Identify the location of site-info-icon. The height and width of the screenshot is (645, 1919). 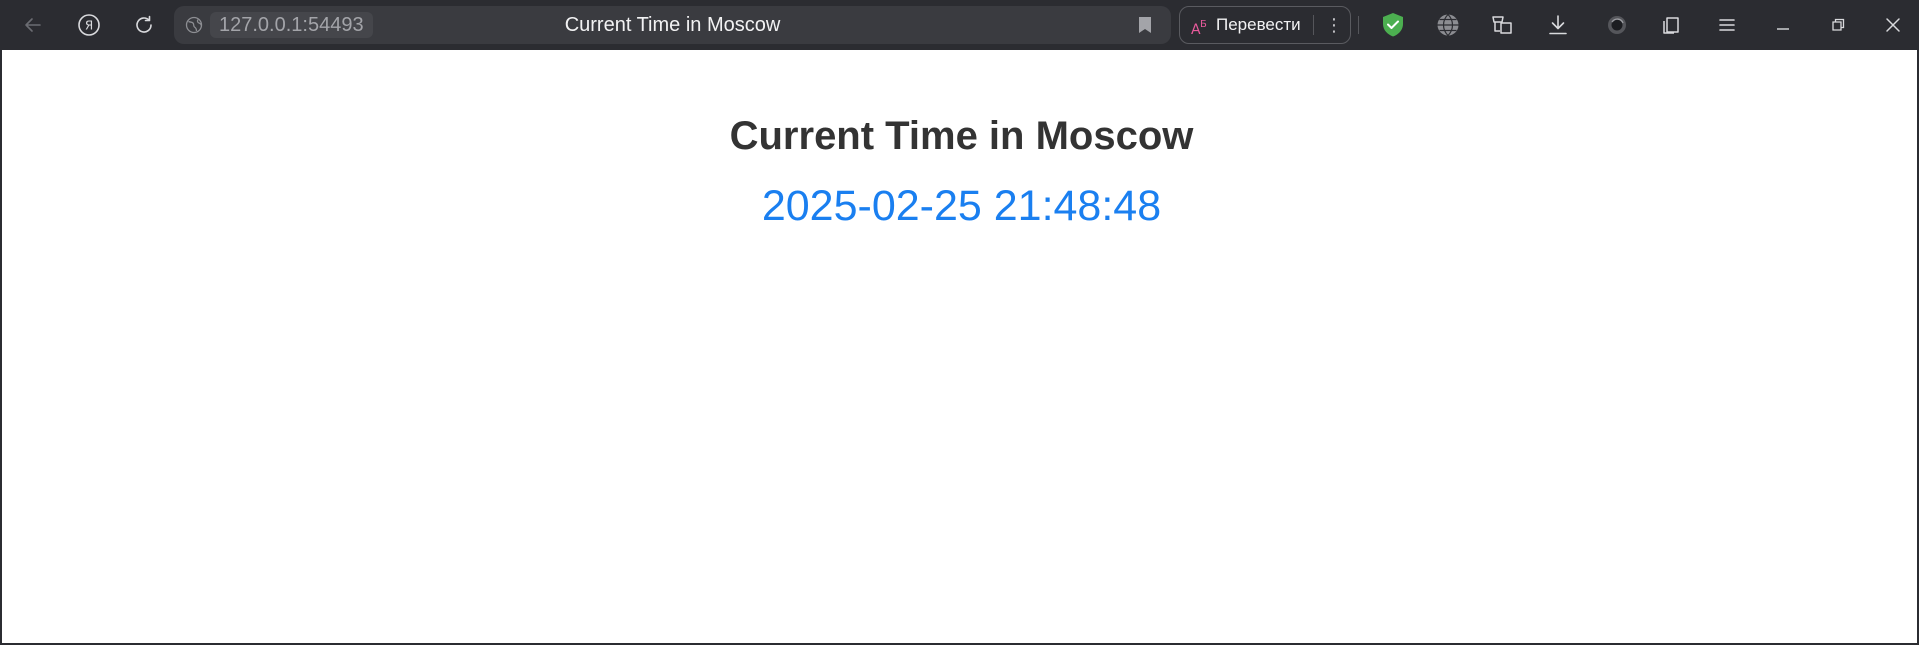
(194, 25).